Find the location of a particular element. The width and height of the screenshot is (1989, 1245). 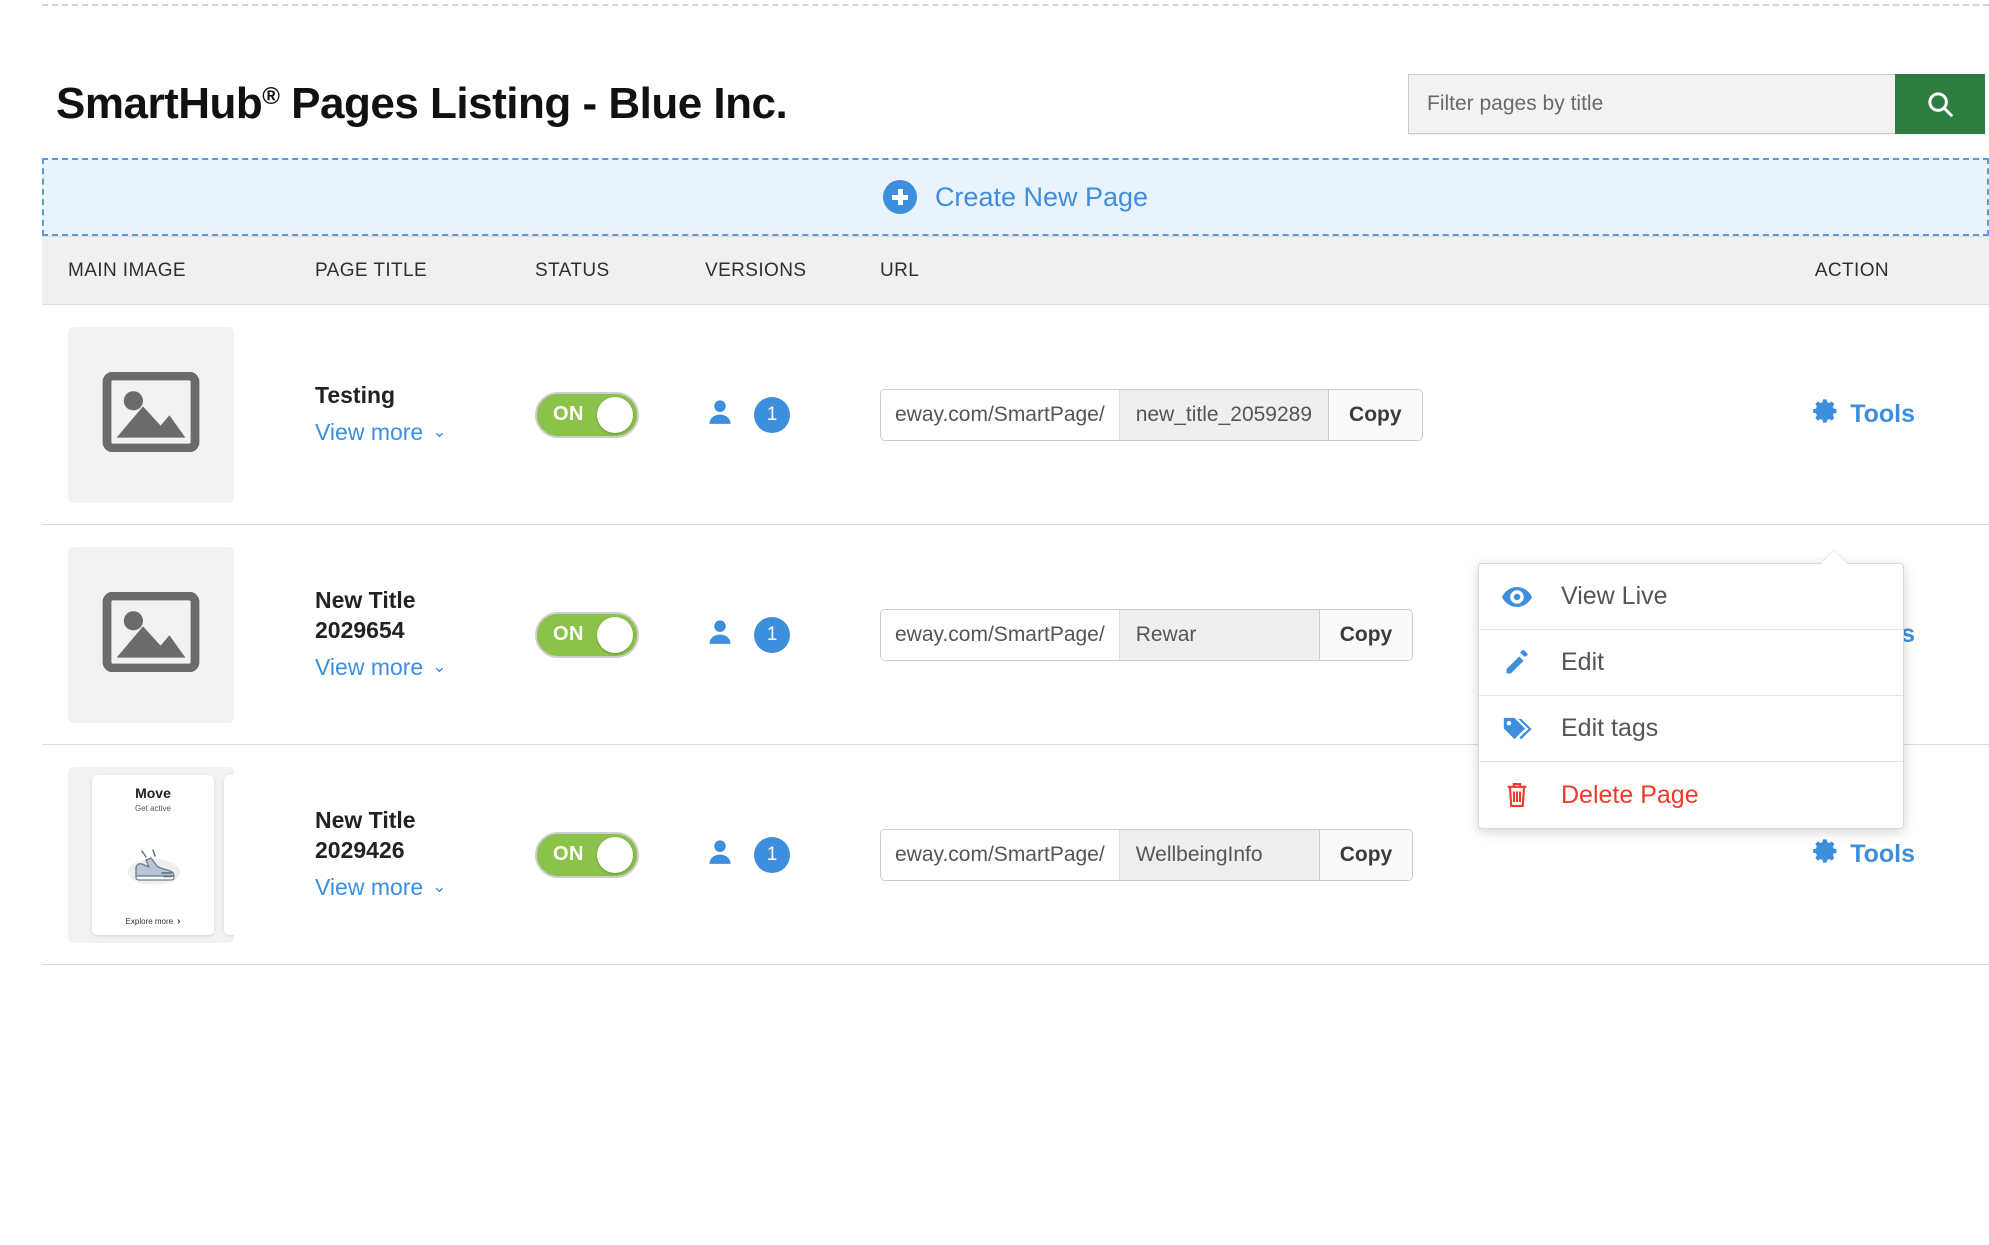

wellness-card-munch: M Eat yo hea is located at coordinates (229, 854).